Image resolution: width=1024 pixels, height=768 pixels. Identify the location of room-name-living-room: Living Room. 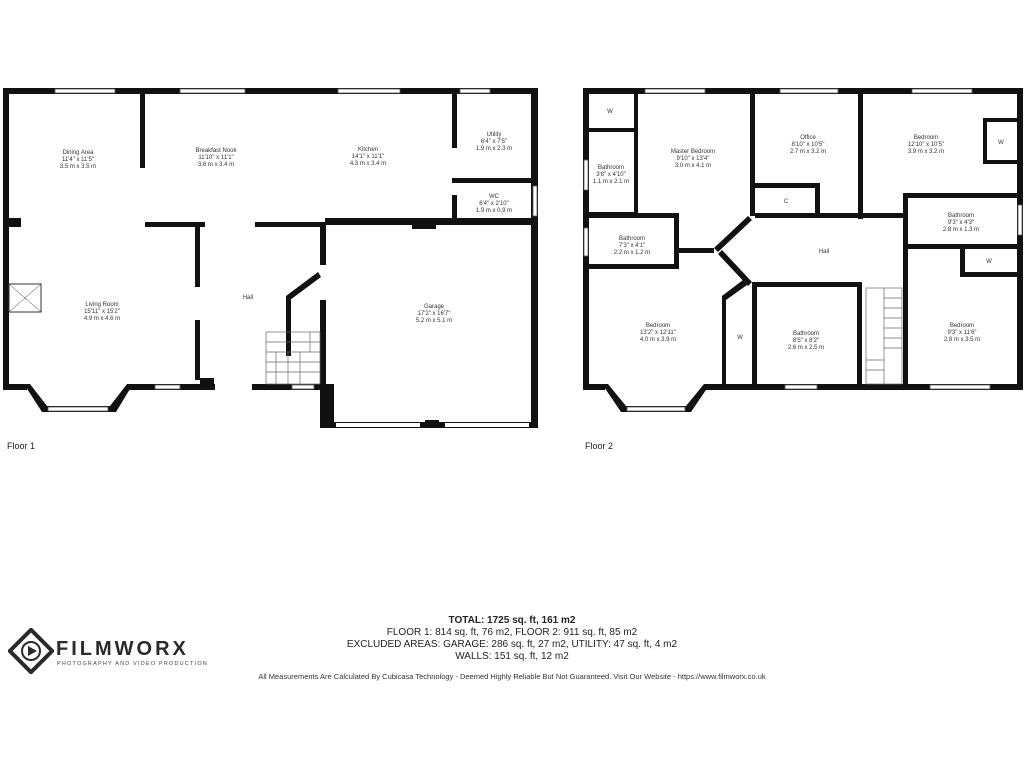
(101, 305).